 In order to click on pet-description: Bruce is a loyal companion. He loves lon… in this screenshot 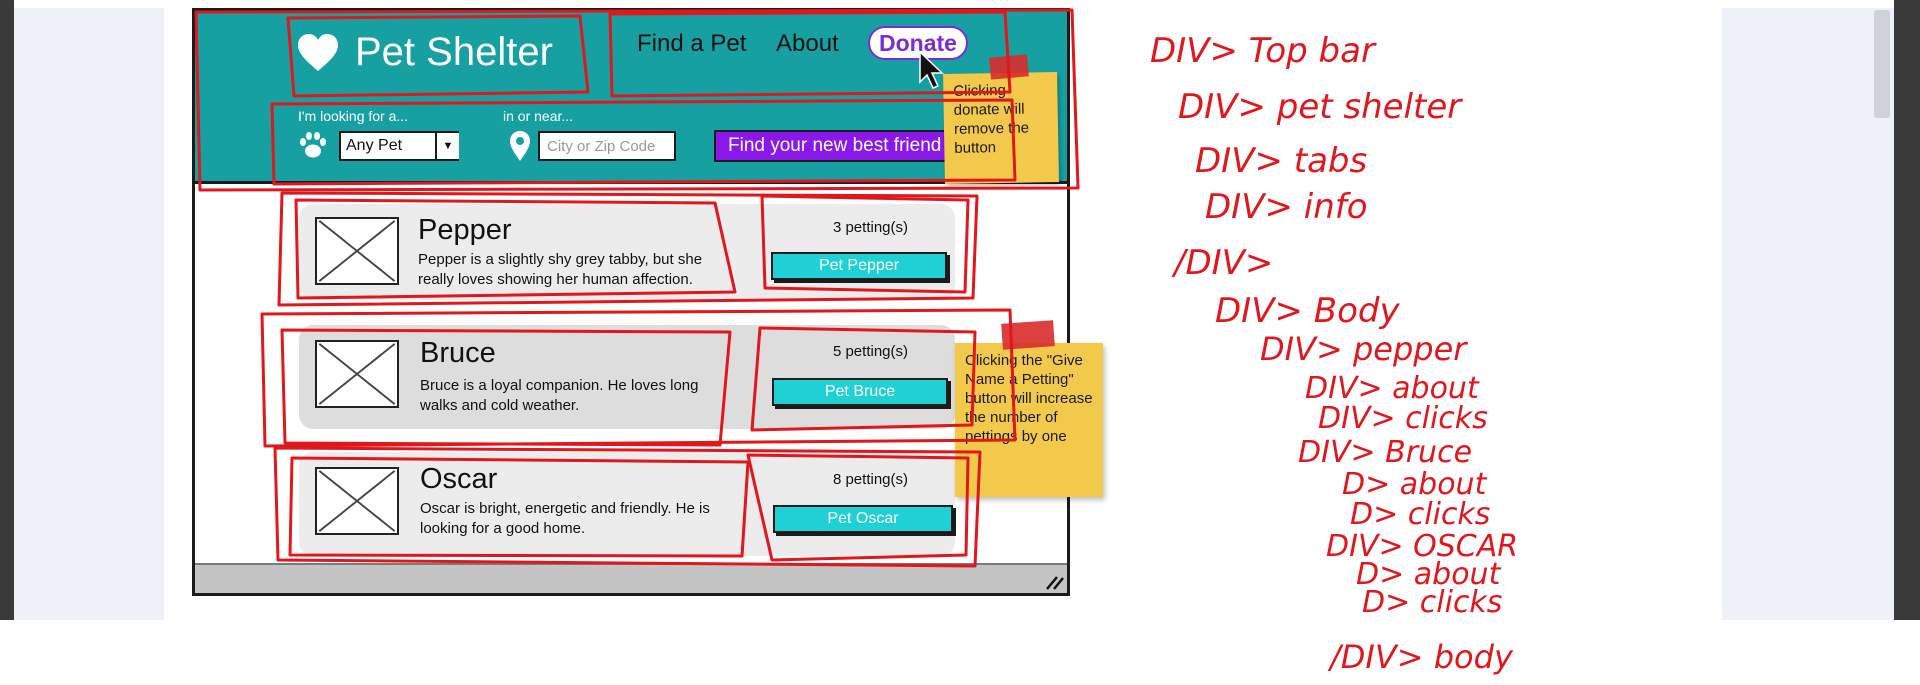, I will do `click(559, 395)`.